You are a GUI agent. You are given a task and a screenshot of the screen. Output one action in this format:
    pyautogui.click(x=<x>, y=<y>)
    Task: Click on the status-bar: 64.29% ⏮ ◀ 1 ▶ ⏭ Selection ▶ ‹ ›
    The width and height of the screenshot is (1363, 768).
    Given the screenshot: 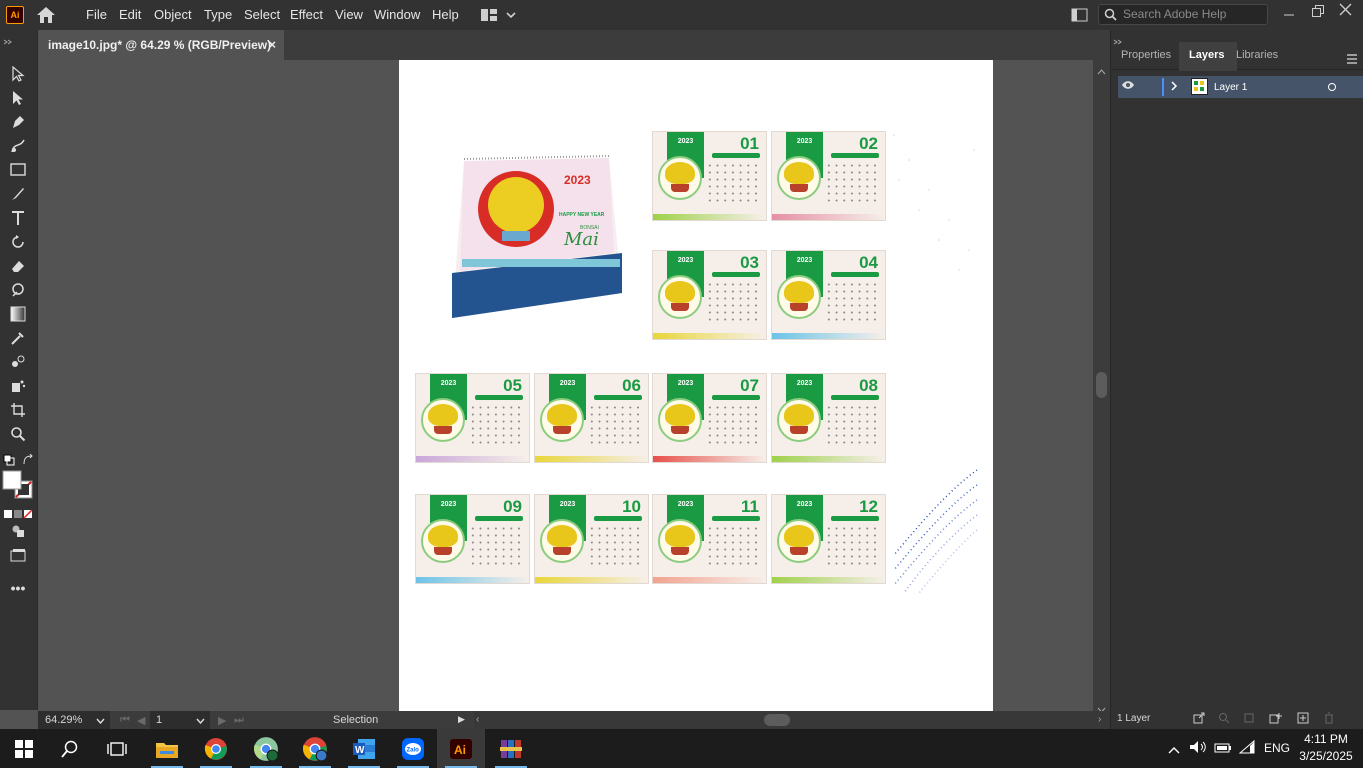 What is the action you would take?
    pyautogui.click(x=574, y=720)
    